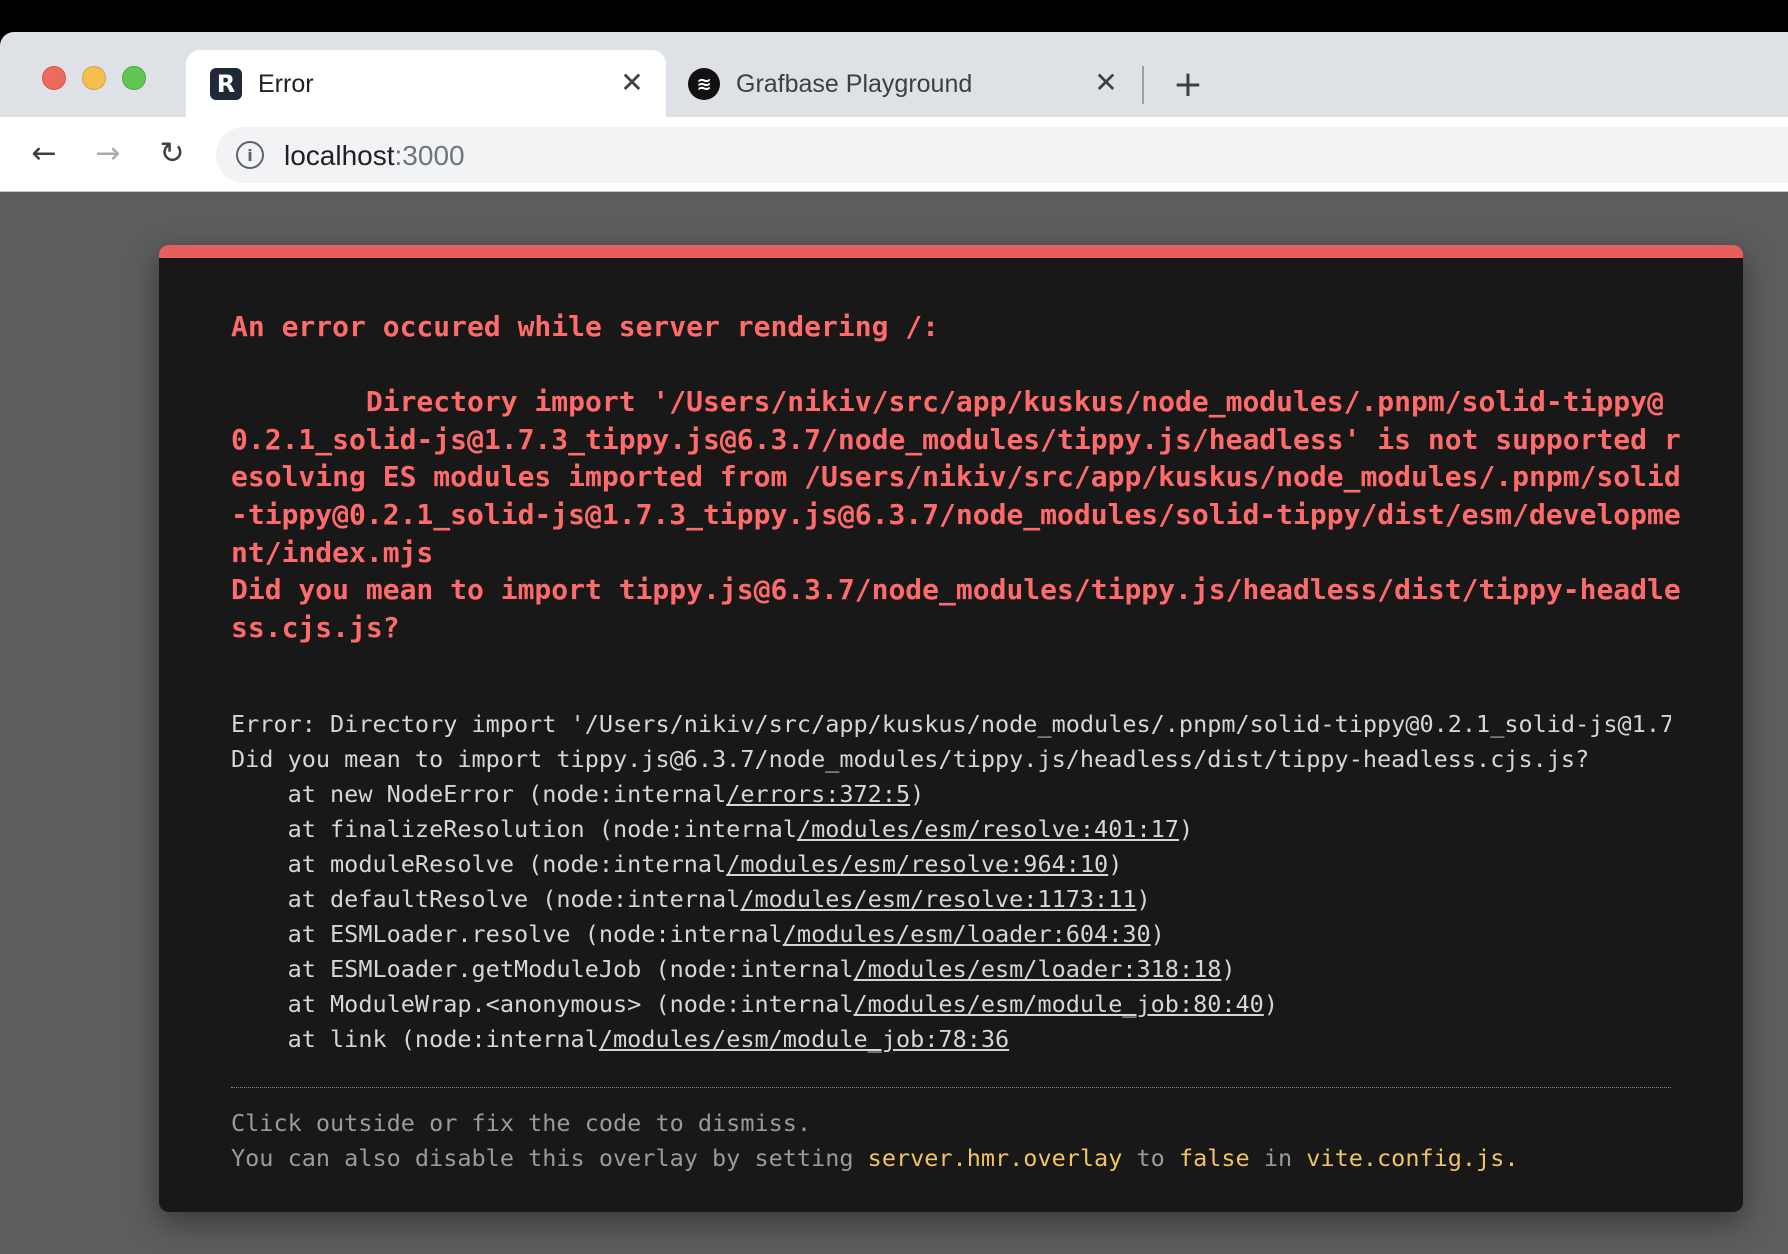 The image size is (1788, 1254). I want to click on tab-strip: R Error ✕ ≋ Grafbase Playground ✕ +, so click(894, 74).